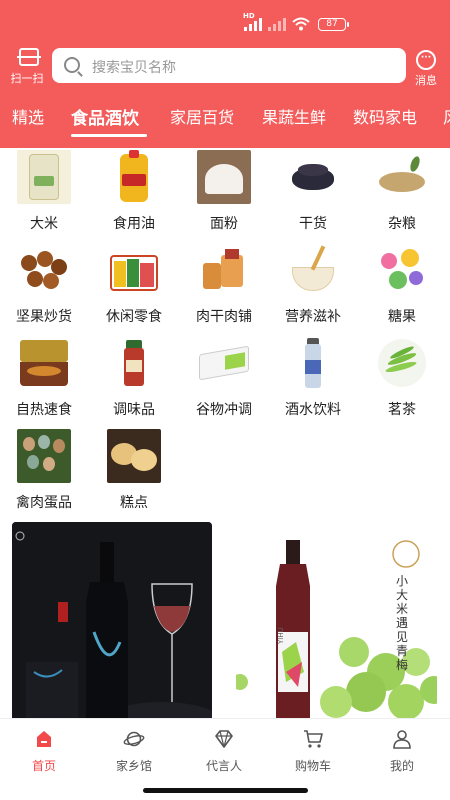 The image size is (450, 800). I want to click on banner-slogan: 小大米遇见青梅, so click(402, 623).